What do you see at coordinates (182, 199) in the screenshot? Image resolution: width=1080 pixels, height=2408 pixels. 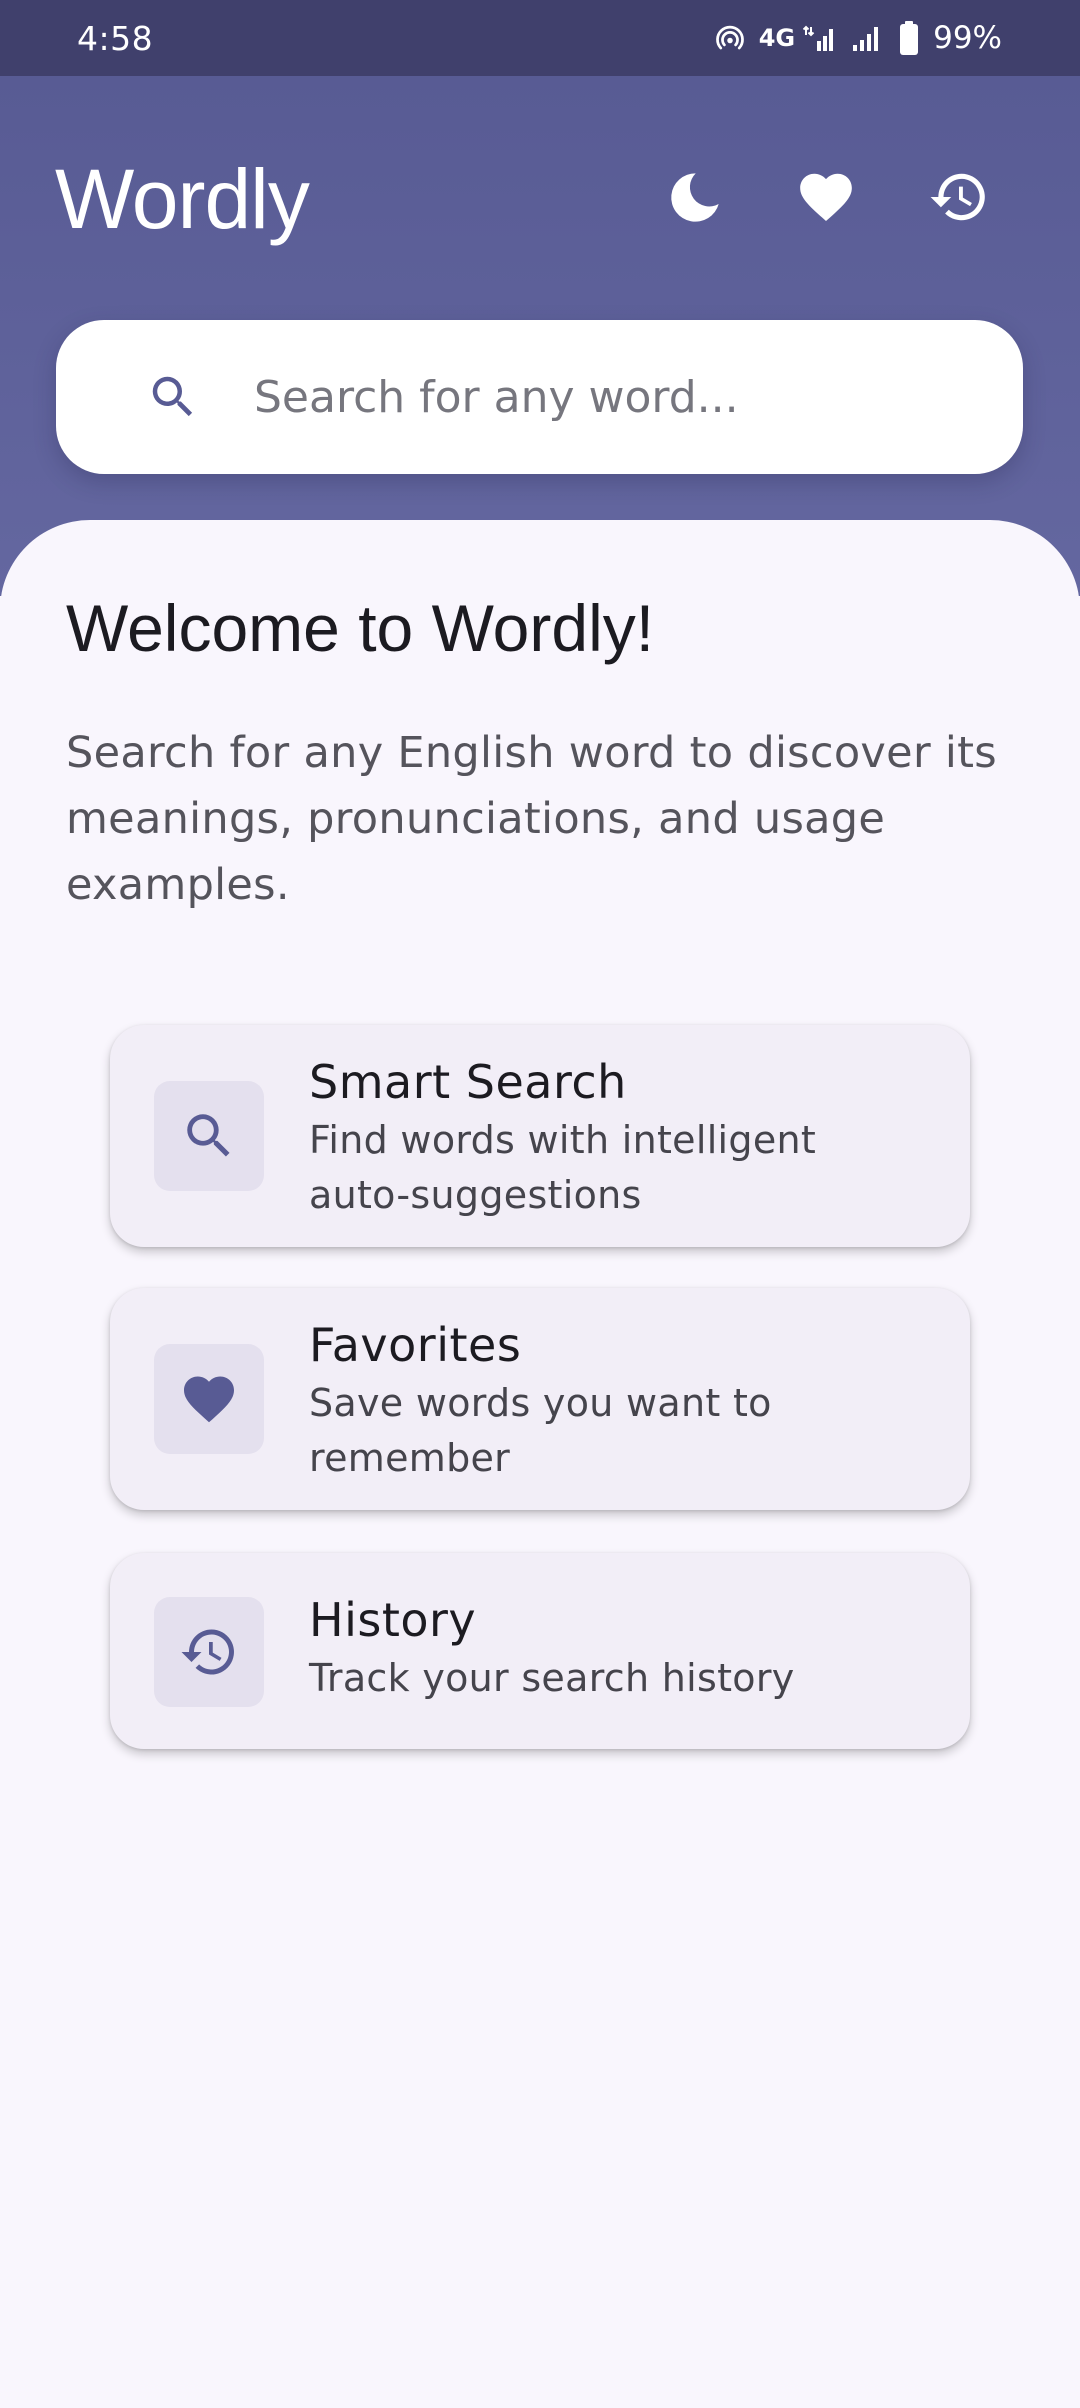 I see `app-title: Wordly` at bounding box center [182, 199].